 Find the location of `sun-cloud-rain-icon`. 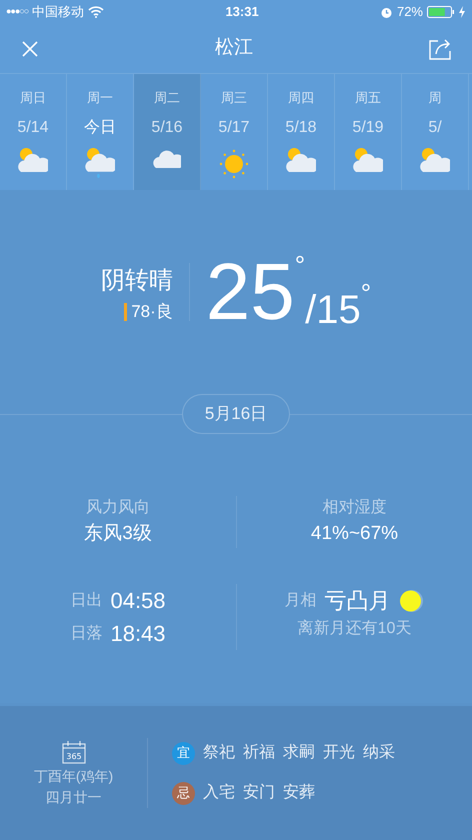

sun-cloud-rain-icon is located at coordinates (100, 163).